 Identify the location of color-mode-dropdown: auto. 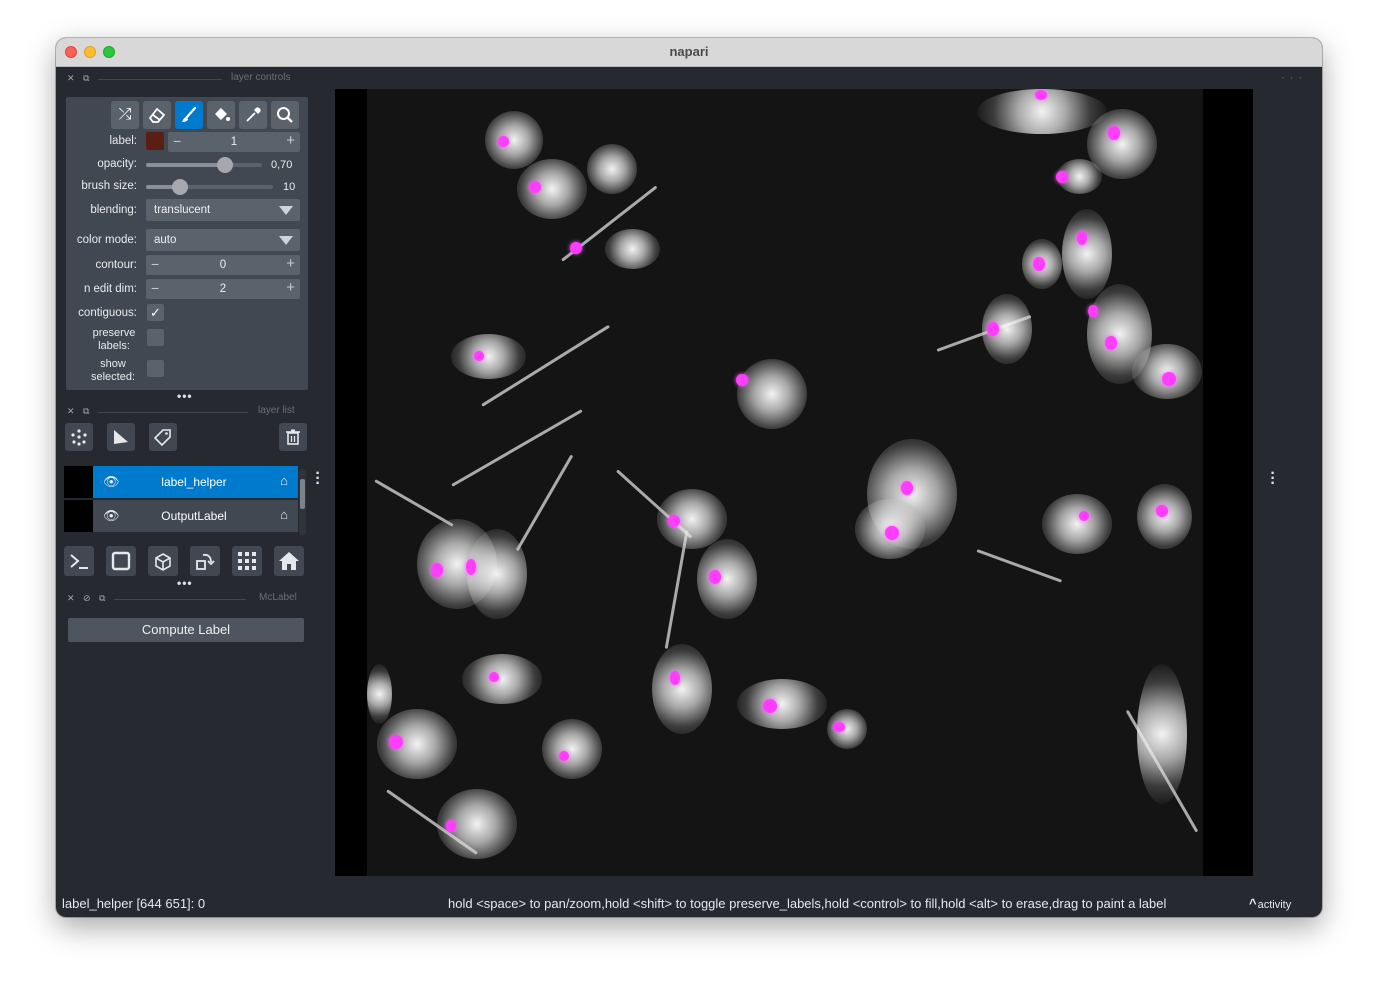
(223, 240).